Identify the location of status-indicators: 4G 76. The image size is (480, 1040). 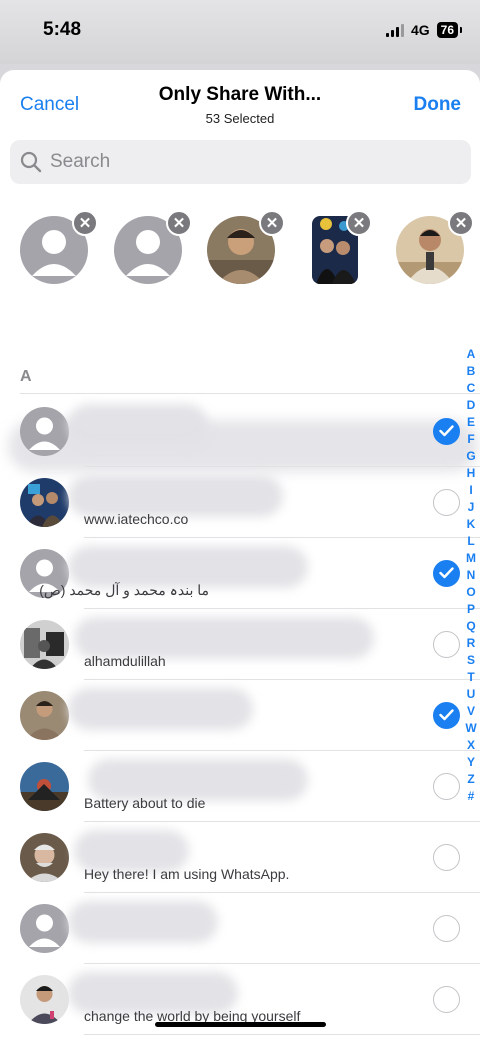
(424, 30).